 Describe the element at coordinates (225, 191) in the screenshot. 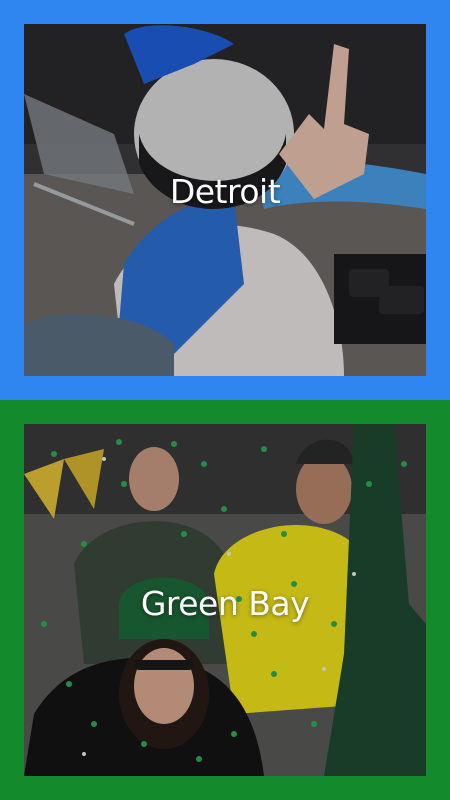

I see `city-label-detroit: Detroit` at that location.